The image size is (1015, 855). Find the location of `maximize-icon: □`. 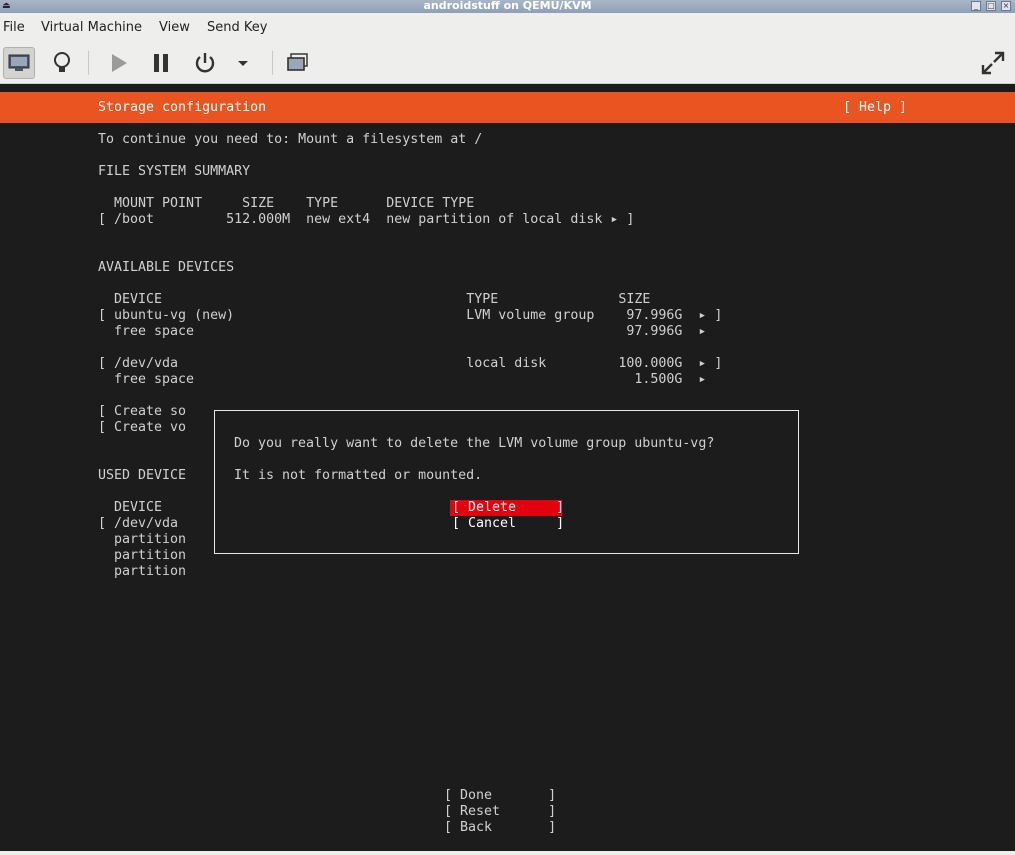

maximize-icon: □ is located at coordinates (991, 6).